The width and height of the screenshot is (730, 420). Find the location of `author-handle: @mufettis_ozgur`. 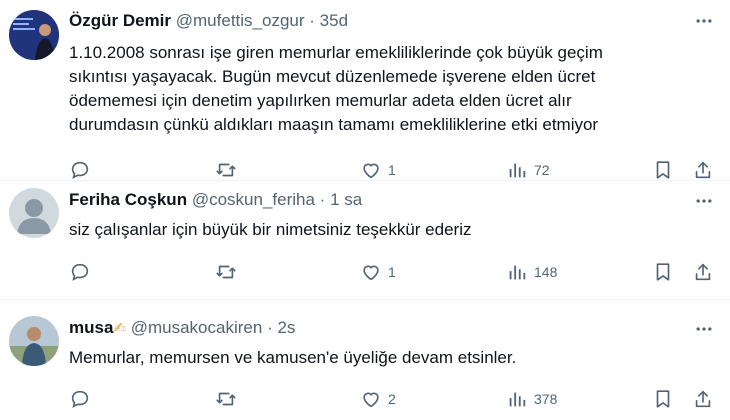

author-handle: @mufettis_ozgur is located at coordinates (240, 20).